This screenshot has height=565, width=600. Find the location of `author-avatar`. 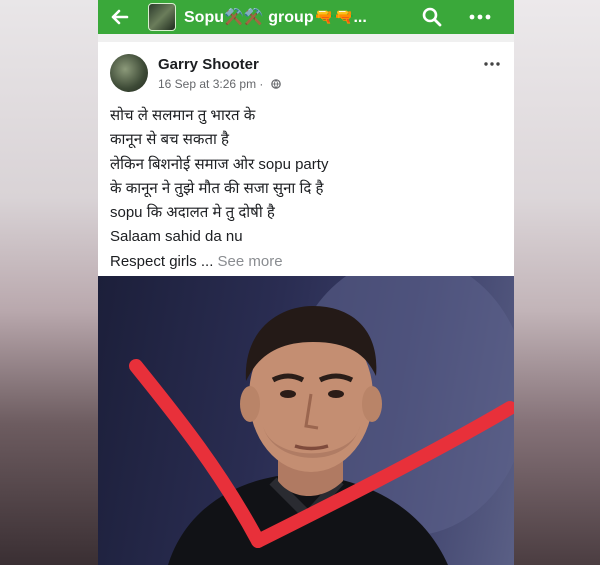

author-avatar is located at coordinates (129, 73).